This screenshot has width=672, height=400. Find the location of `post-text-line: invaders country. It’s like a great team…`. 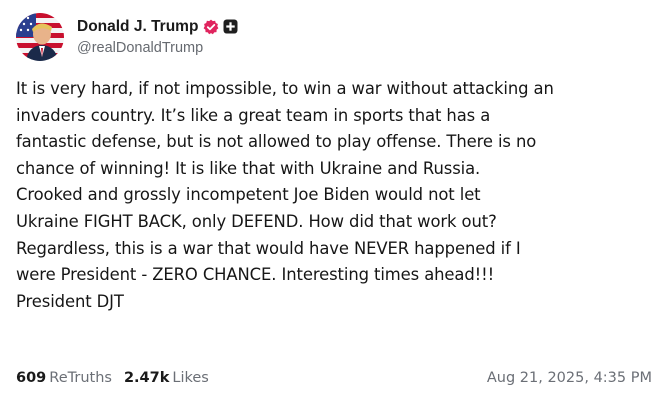

post-text-line: invaders country. It’s like a great team… is located at coordinates (253, 115).